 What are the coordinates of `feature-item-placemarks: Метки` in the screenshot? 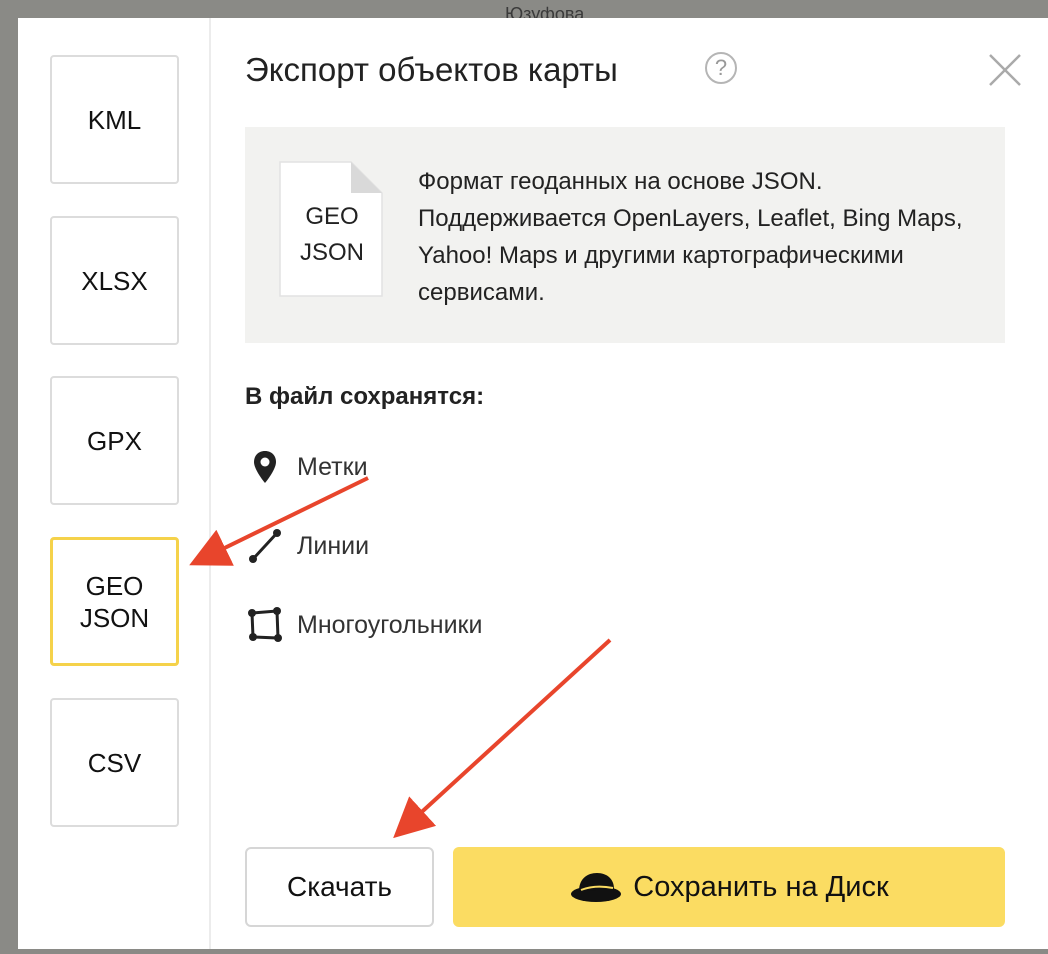 It's located at (306, 467).